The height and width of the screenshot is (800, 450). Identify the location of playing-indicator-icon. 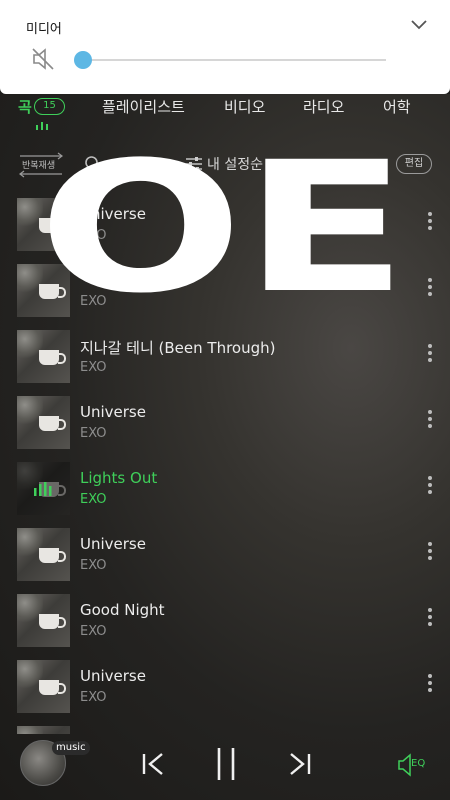
(42, 126).